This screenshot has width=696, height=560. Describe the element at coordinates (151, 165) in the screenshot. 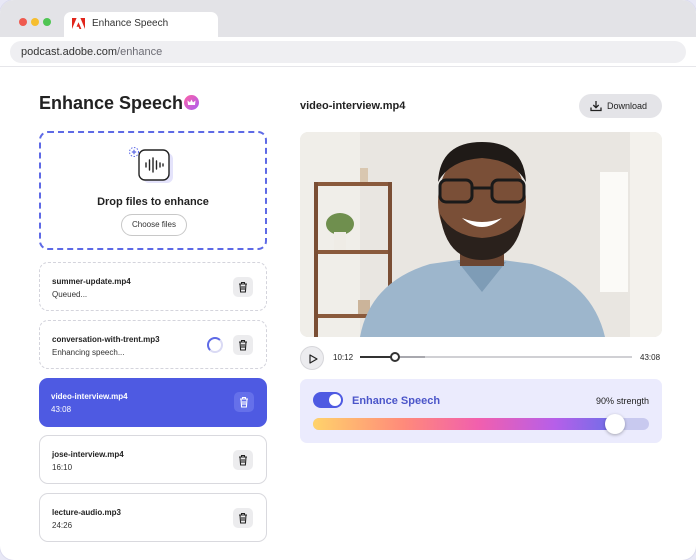

I see `waveform-upload-icon` at that location.